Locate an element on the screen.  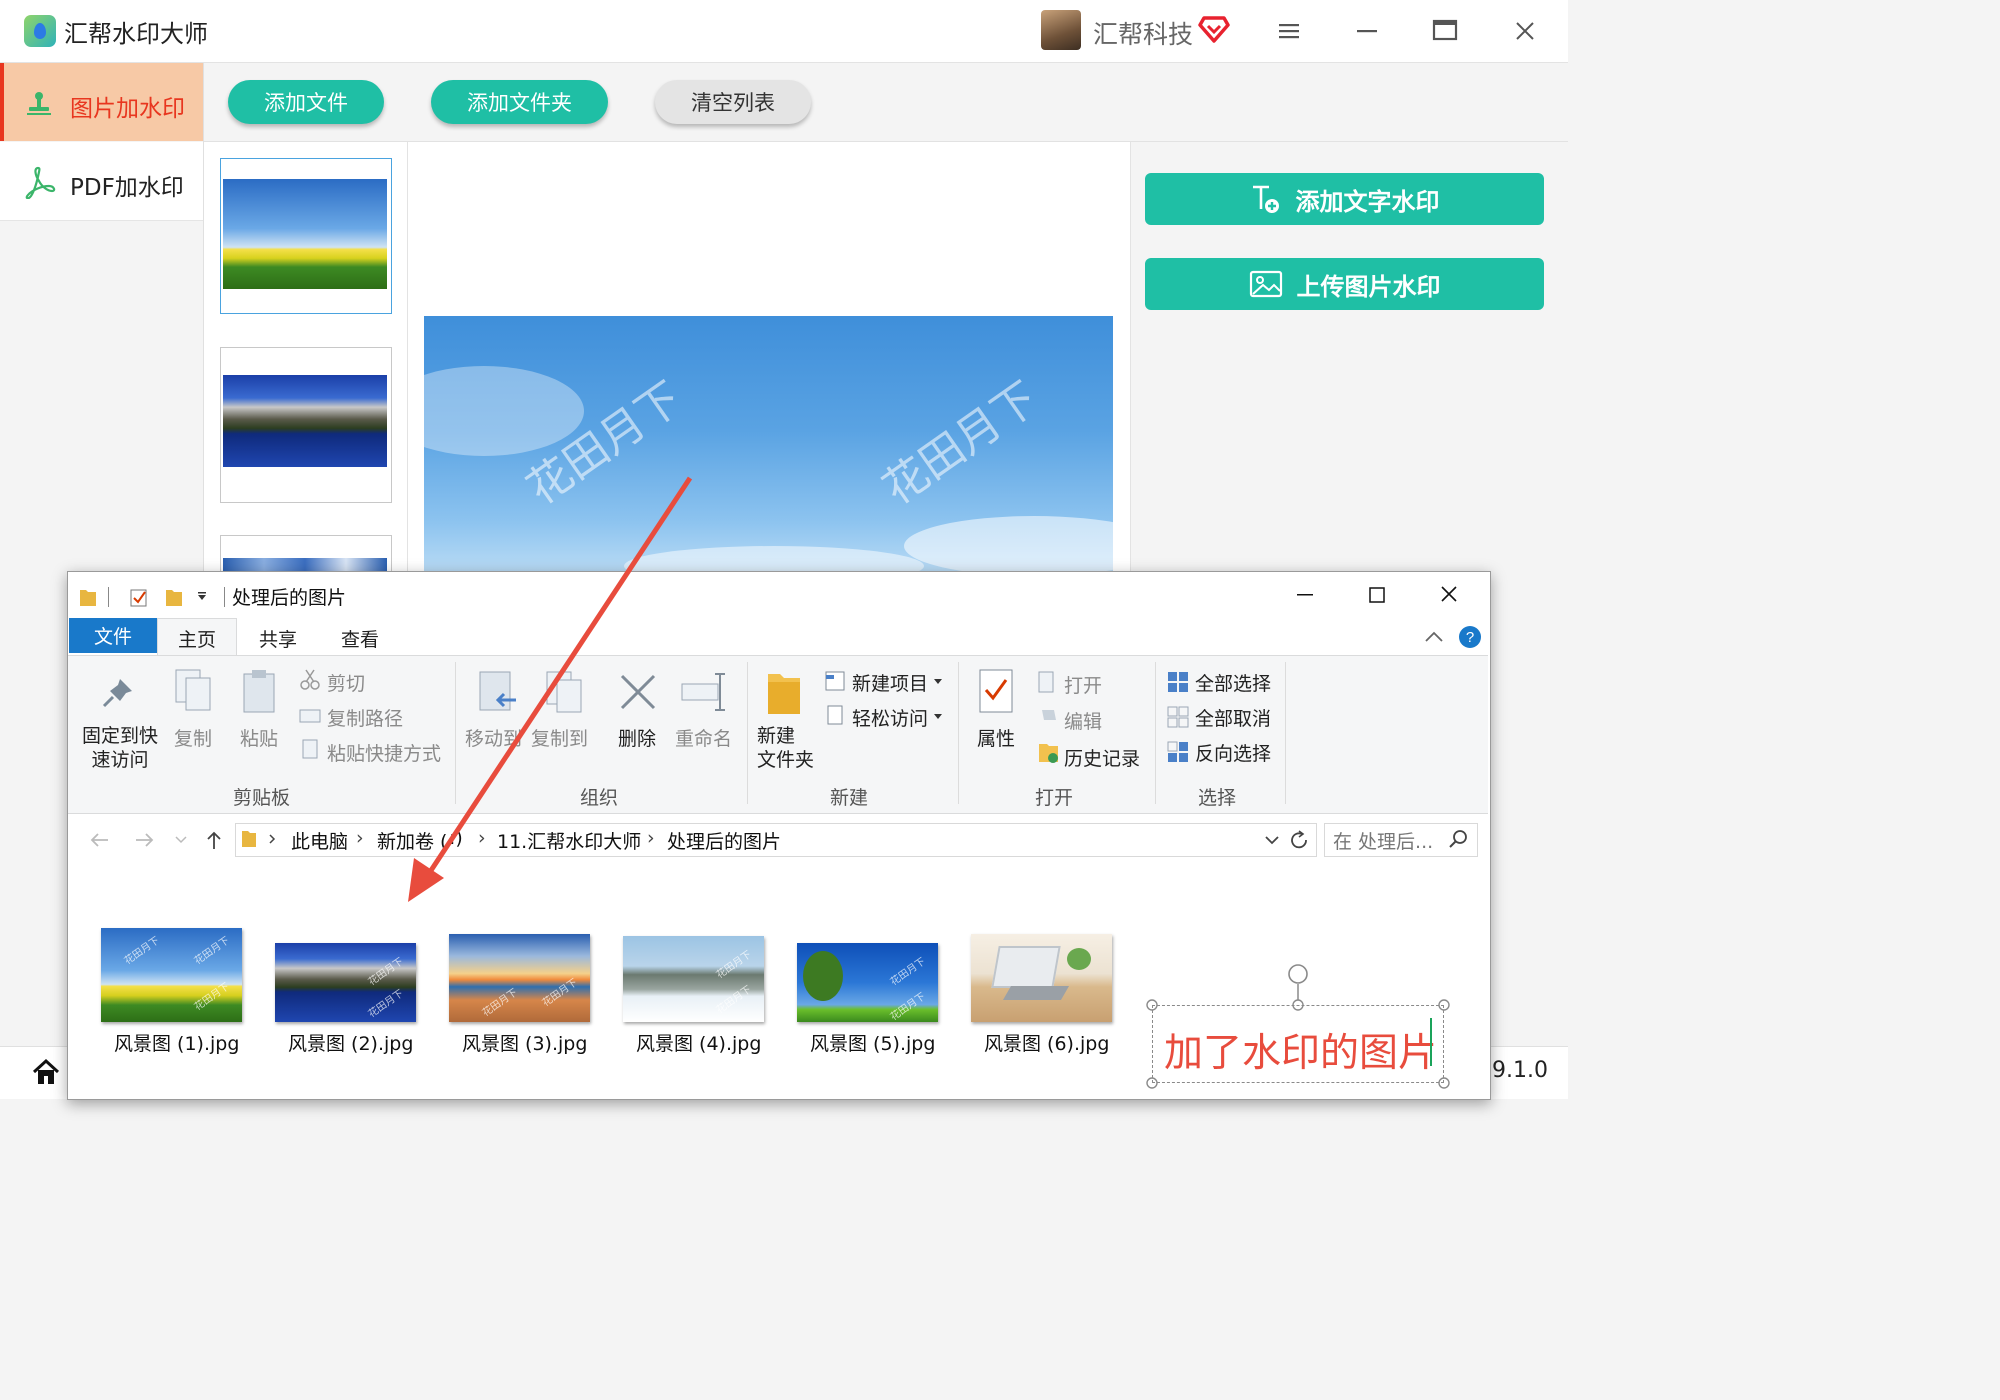
file-item: 花田月下 花田月下 风景图 (5).jpg is located at coordinates (870, 991).